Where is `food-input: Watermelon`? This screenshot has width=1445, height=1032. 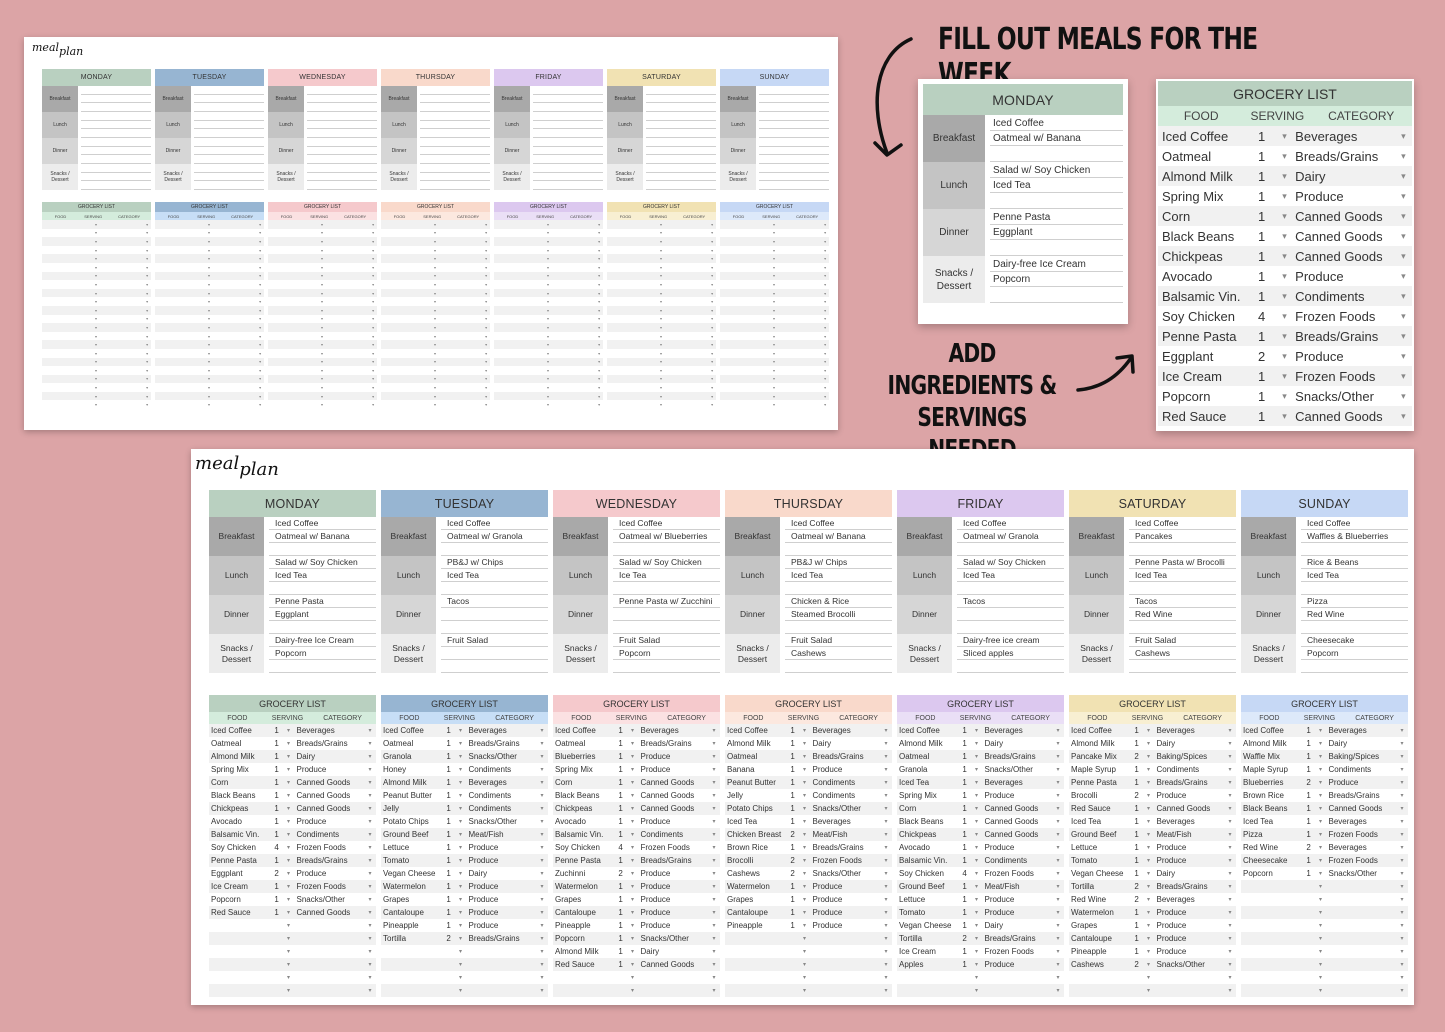 food-input: Watermelon is located at coordinates (1100, 912).